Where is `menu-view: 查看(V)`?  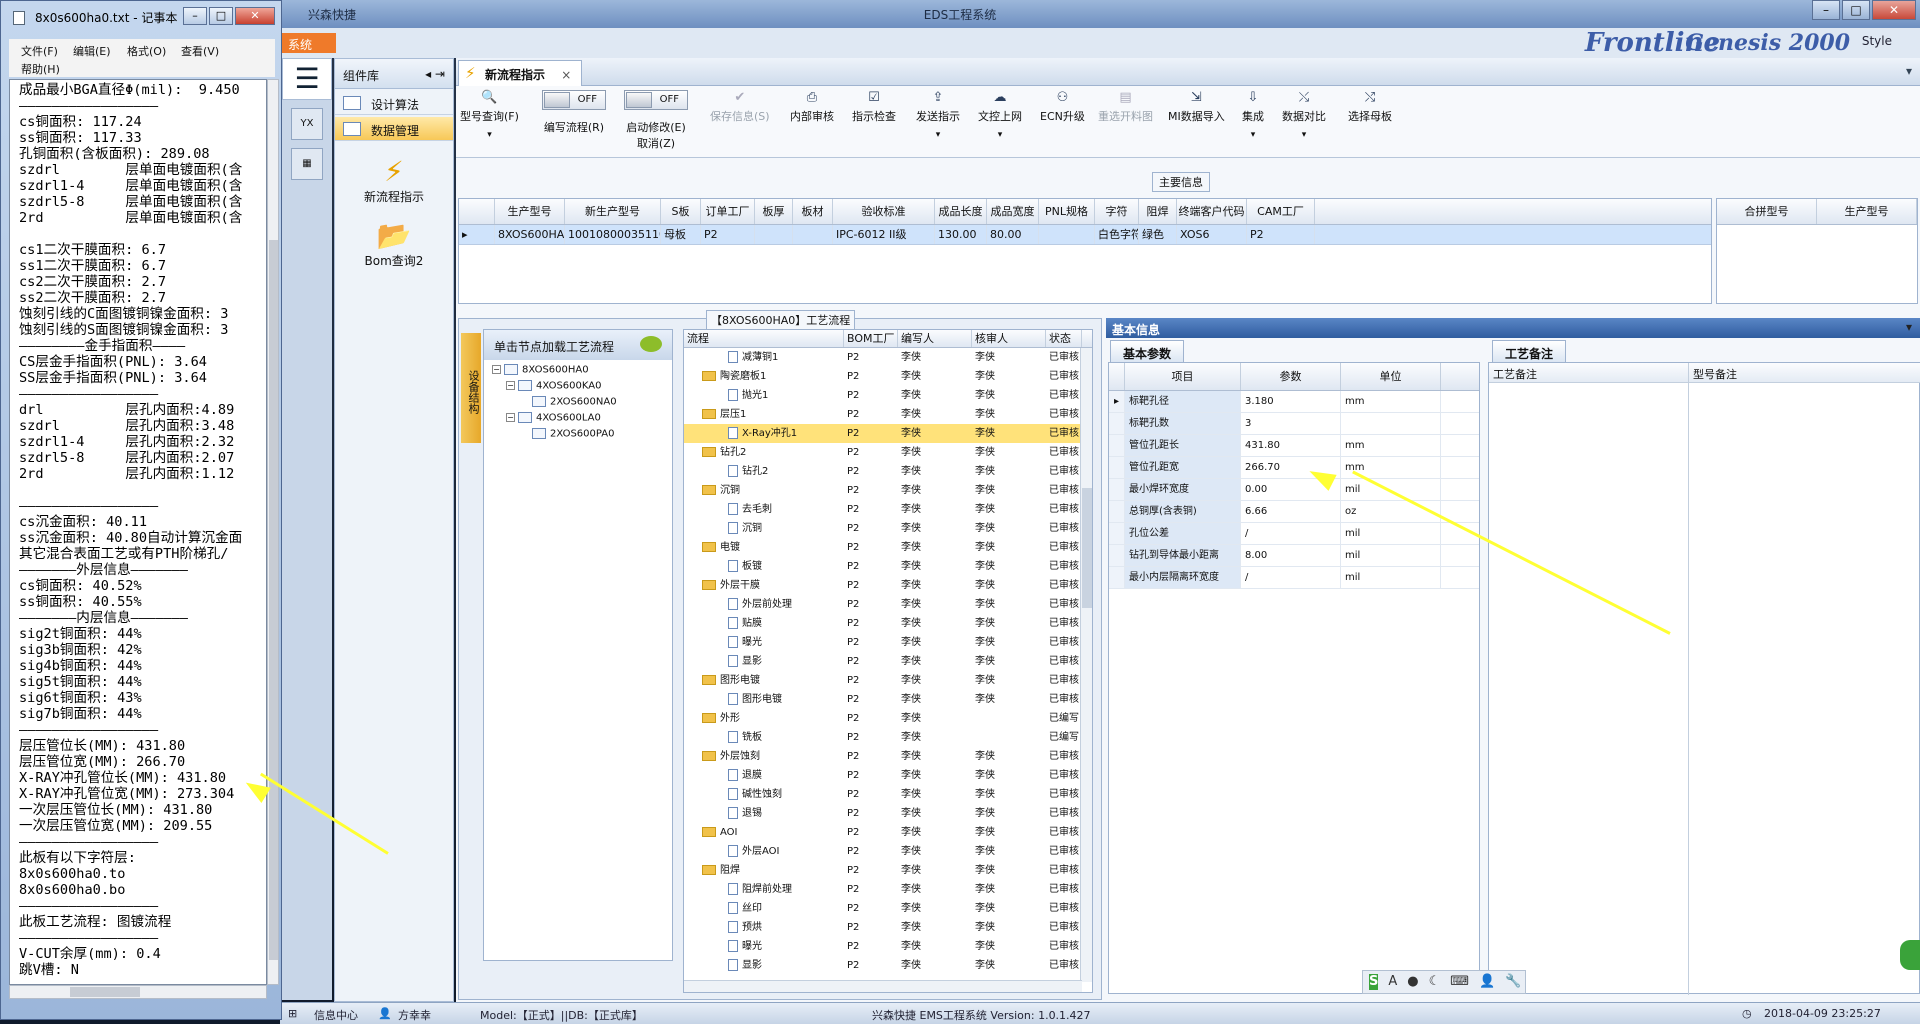 menu-view: 查看(V) is located at coordinates (200, 51).